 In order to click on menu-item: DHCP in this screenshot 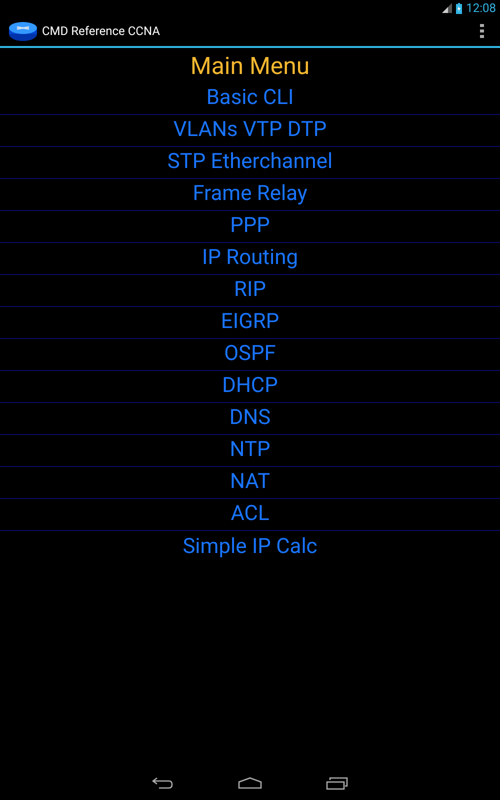, I will do `click(250, 386)`.